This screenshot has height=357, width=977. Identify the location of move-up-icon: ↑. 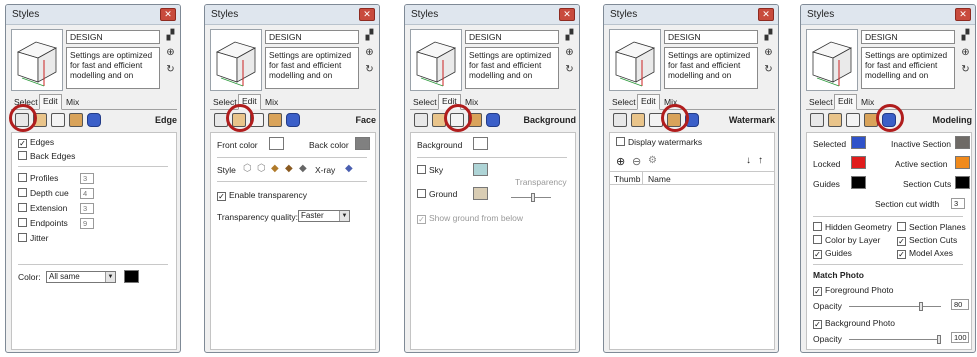
(760, 160).